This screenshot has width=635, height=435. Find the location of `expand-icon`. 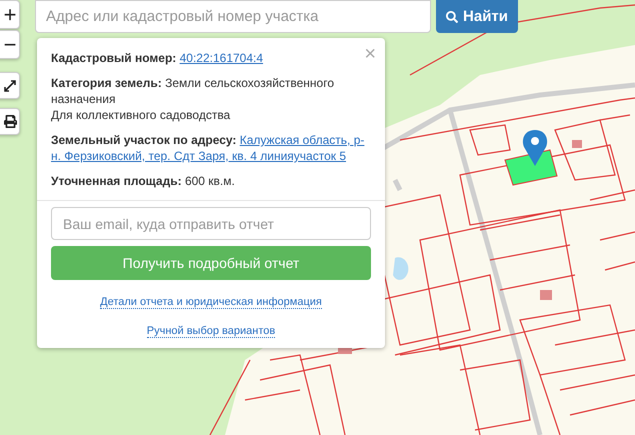

expand-icon is located at coordinates (10, 86).